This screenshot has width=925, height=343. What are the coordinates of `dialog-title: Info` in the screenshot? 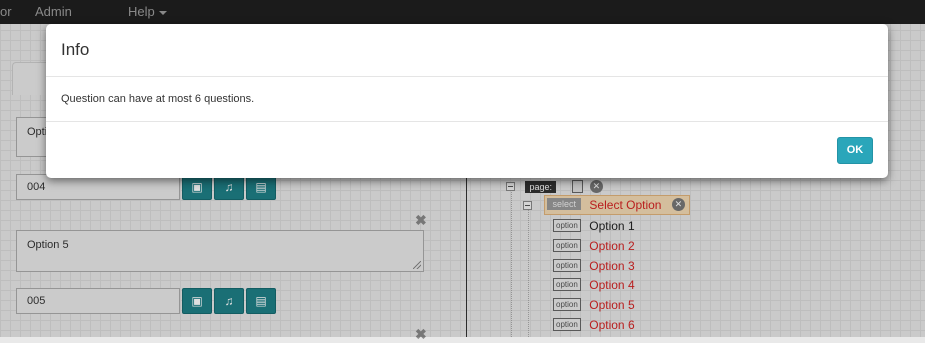 It's located at (75, 49).